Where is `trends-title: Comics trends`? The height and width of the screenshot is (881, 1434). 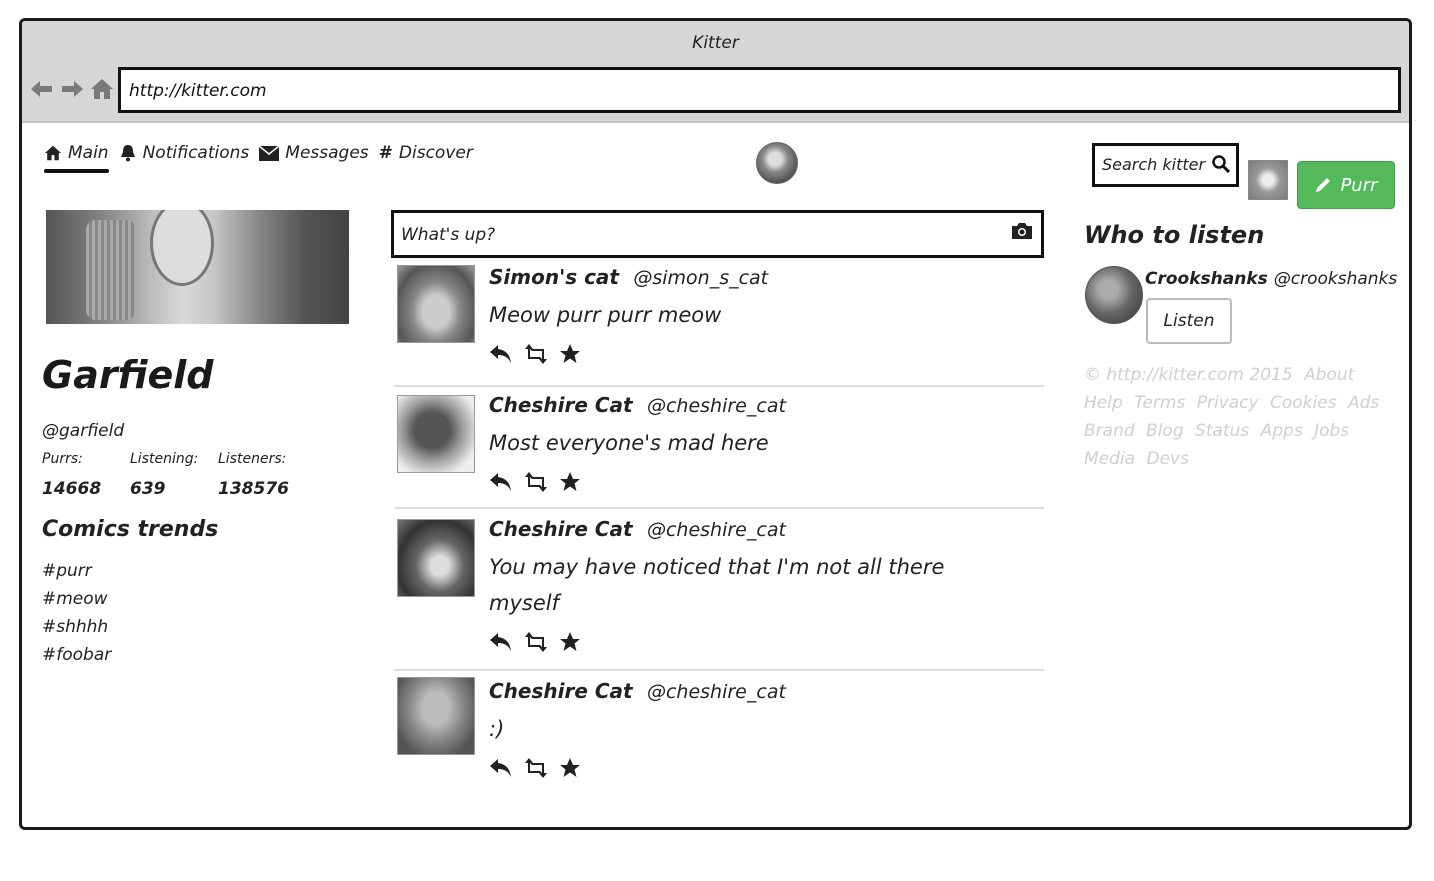 trends-title: Comics trends is located at coordinates (130, 529).